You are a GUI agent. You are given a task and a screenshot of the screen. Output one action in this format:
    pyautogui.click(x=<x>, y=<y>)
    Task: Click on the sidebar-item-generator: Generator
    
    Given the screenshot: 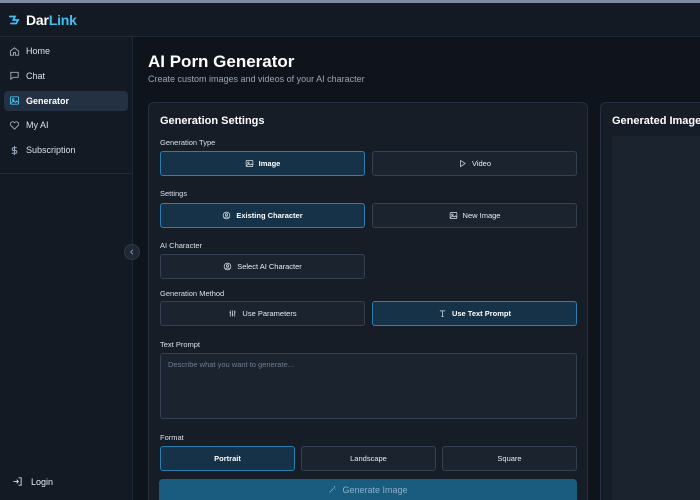 What is the action you would take?
    pyautogui.click(x=66, y=100)
    